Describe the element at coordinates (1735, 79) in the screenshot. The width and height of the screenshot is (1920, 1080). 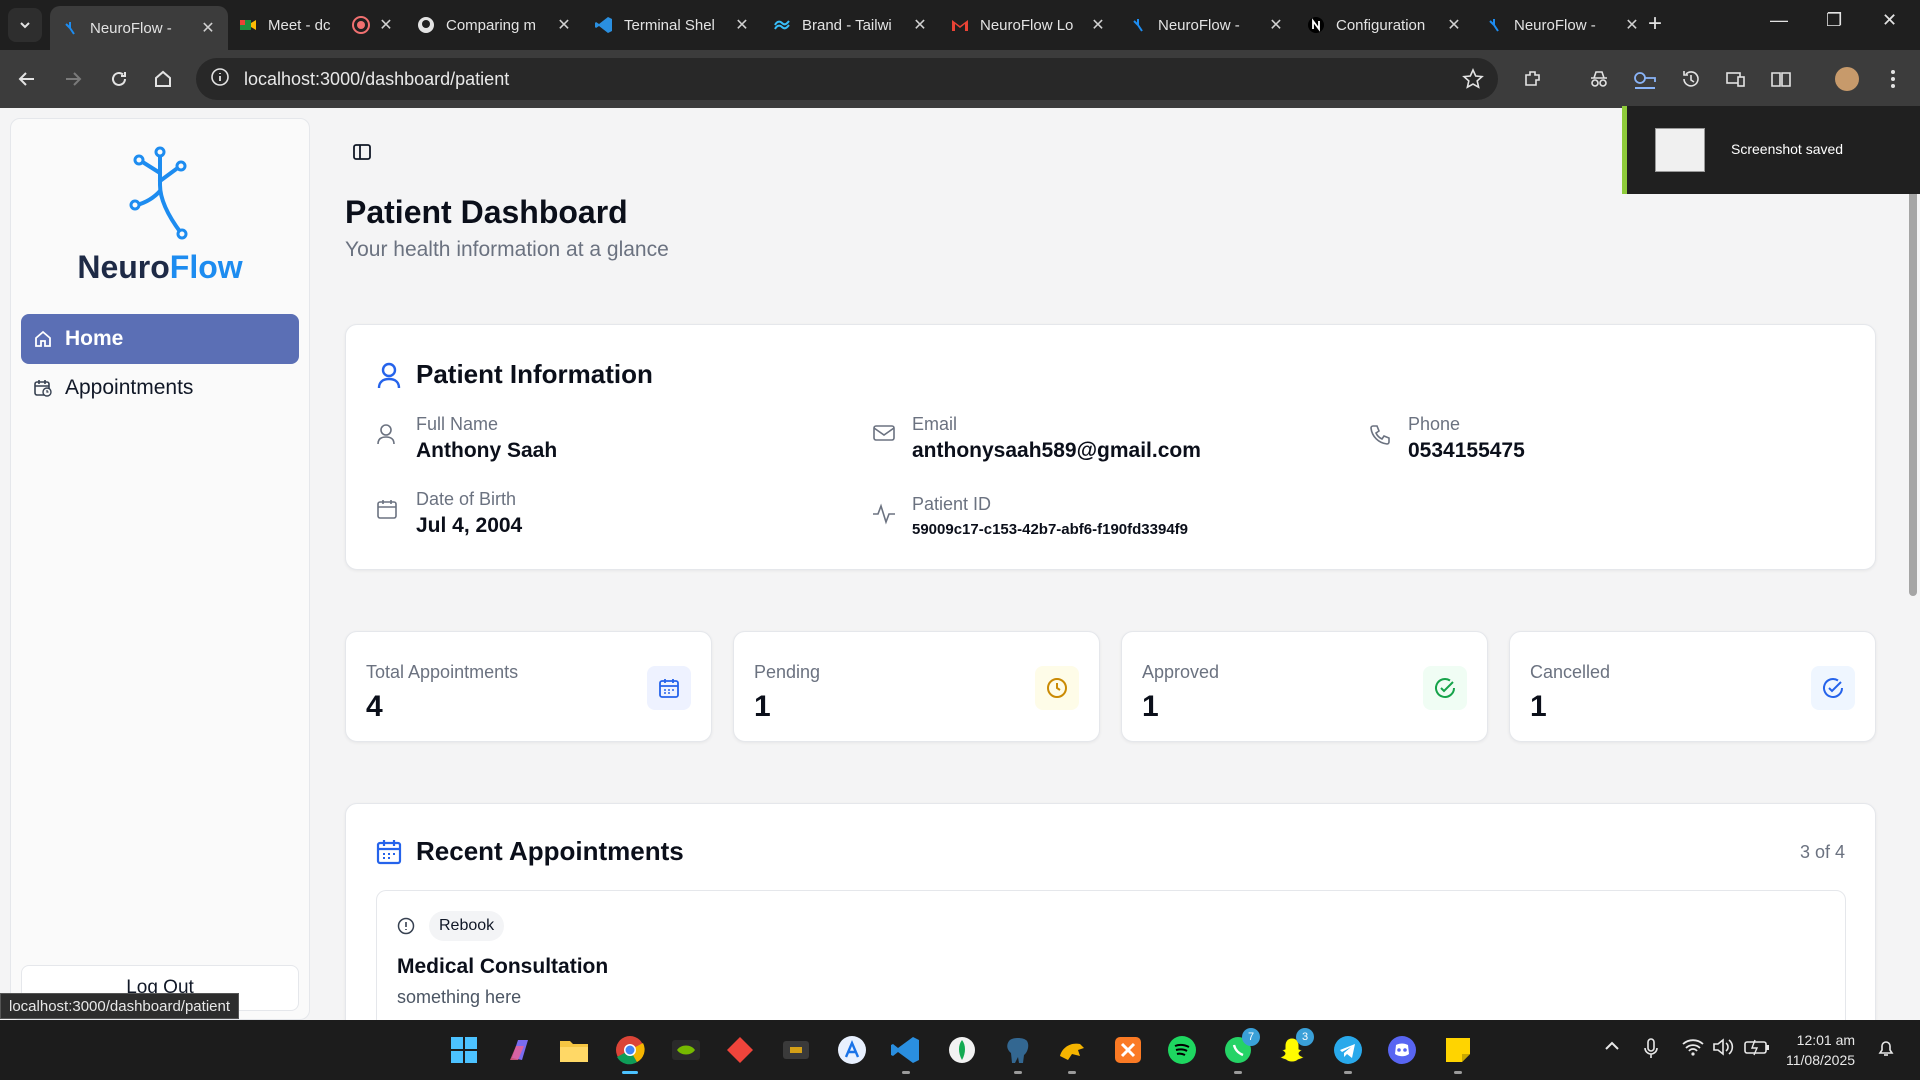
I see `devices-icon` at that location.